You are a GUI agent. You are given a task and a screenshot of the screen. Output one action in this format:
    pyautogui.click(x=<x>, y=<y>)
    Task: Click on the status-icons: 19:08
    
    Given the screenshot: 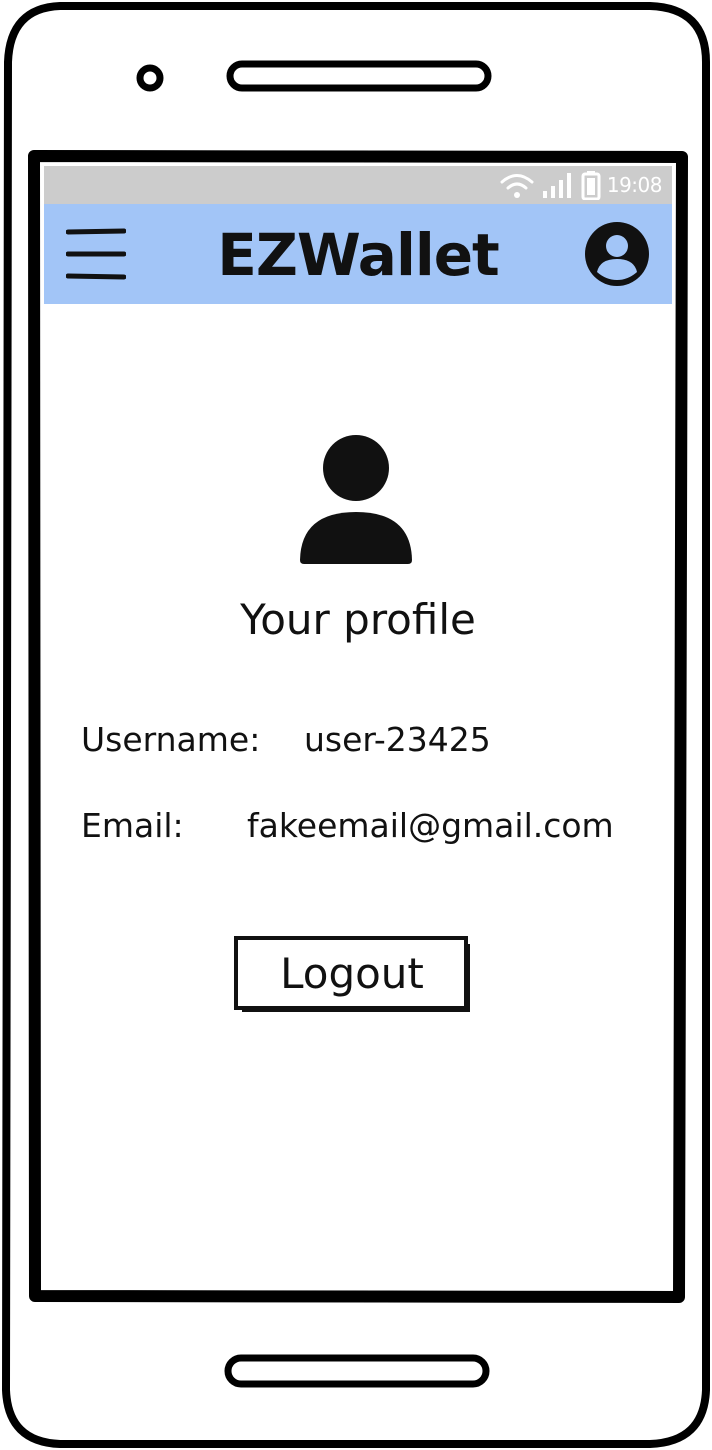 What is the action you would take?
    pyautogui.click(x=581, y=185)
    